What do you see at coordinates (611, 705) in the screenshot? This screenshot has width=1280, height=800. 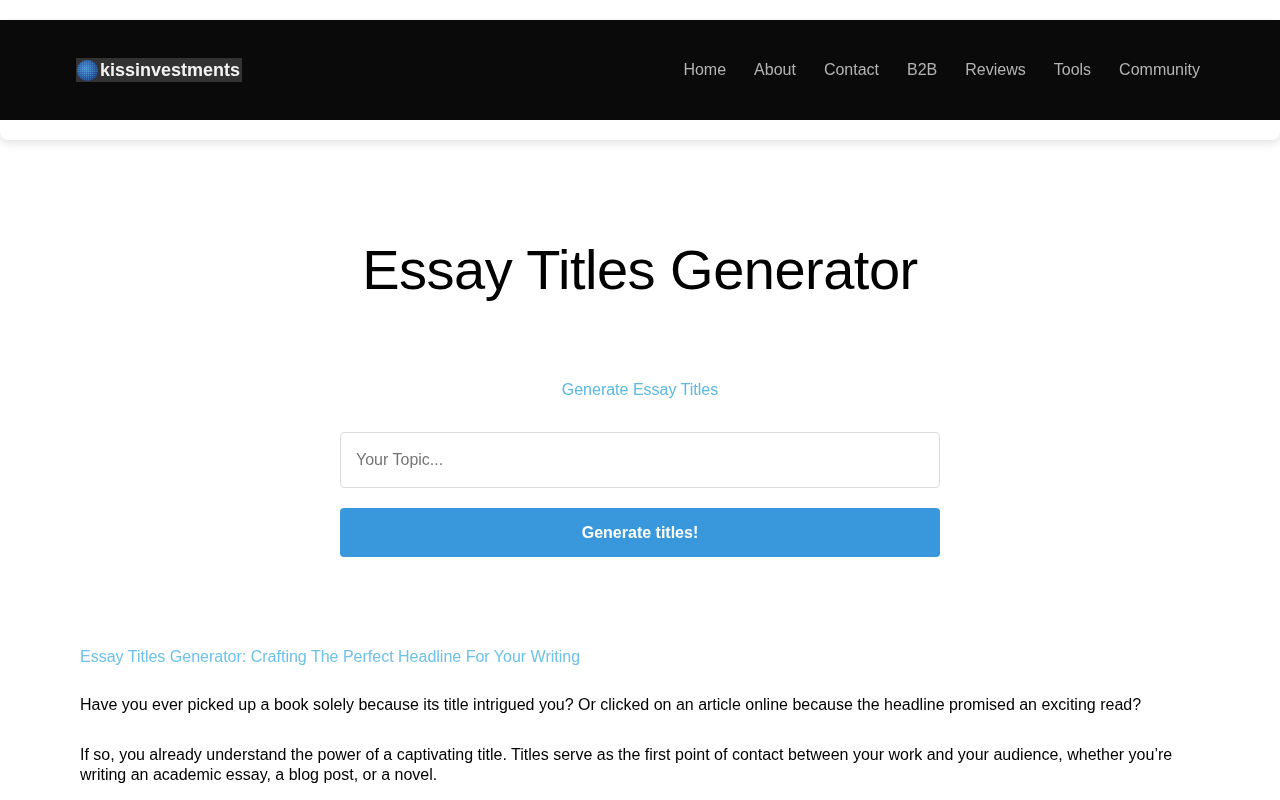 I see `paragraph: Have you ever picked up a book solely because its title intrigued you? Or clicked on an article online because the headline promised an exciting read?` at bounding box center [611, 705].